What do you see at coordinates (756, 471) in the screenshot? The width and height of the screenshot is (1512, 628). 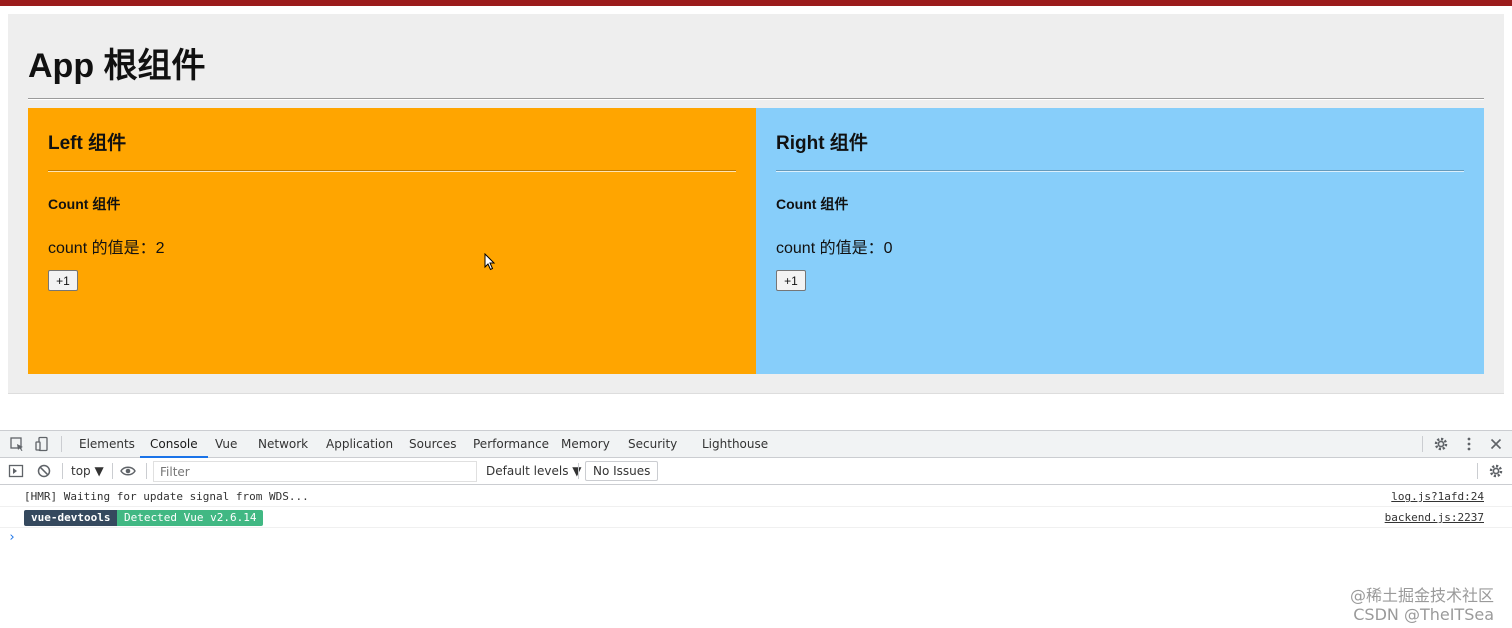 I see `console-toolbar: top ▼ Default levels ▼ No Issues` at bounding box center [756, 471].